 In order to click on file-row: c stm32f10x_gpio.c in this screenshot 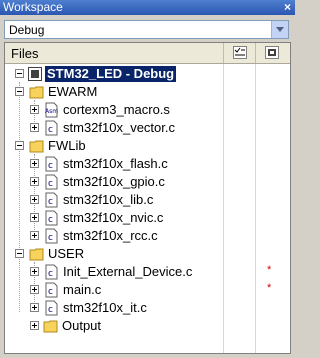, I will do `click(147, 182)`.